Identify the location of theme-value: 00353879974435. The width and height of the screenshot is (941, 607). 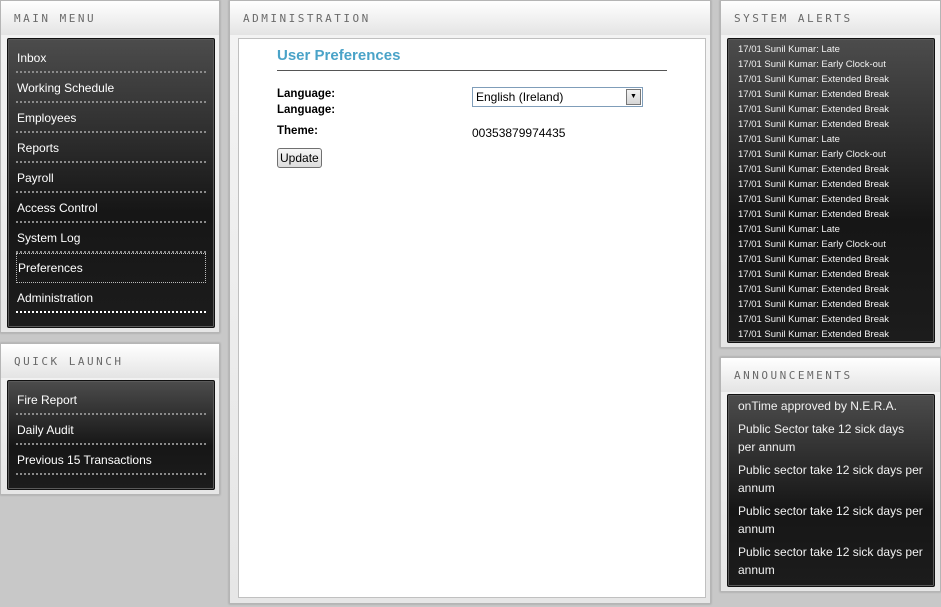
(519, 133).